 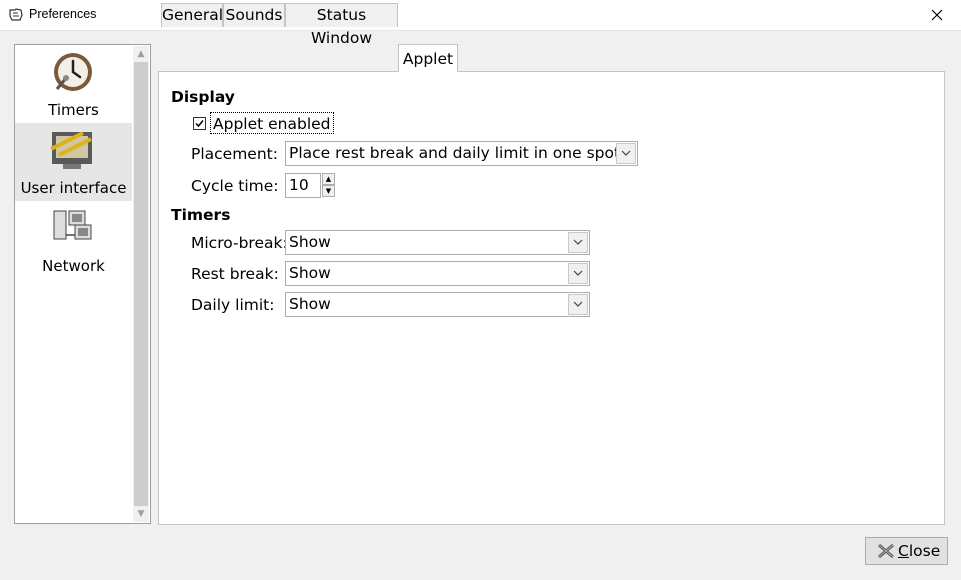 What do you see at coordinates (341, 25) in the screenshot?
I see `tab-status-window: Status Window` at bounding box center [341, 25].